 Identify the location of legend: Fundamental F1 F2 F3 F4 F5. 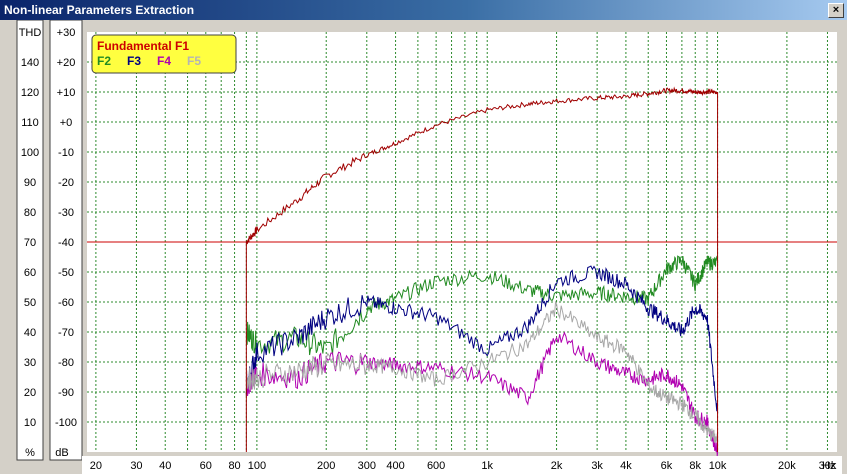
(164, 54).